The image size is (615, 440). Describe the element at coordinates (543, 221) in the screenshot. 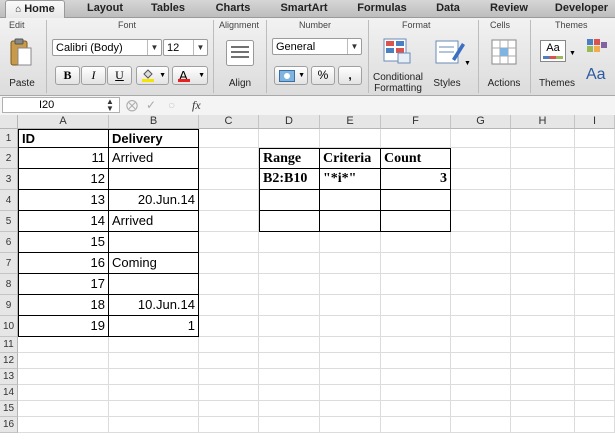

I see `cell-h5` at that location.